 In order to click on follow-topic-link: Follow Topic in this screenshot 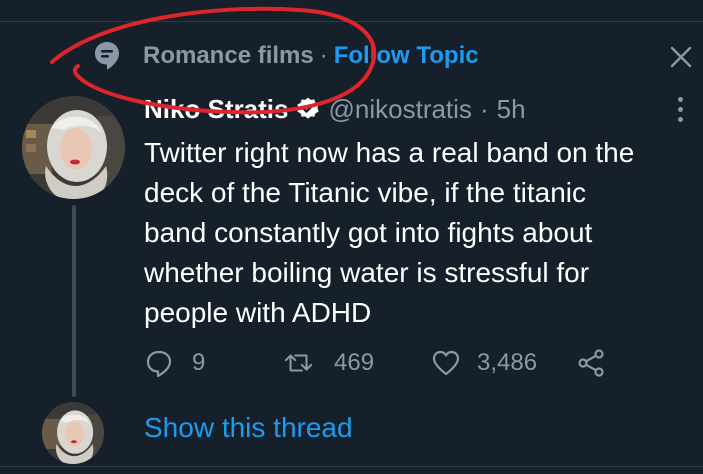, I will do `click(406, 56)`.